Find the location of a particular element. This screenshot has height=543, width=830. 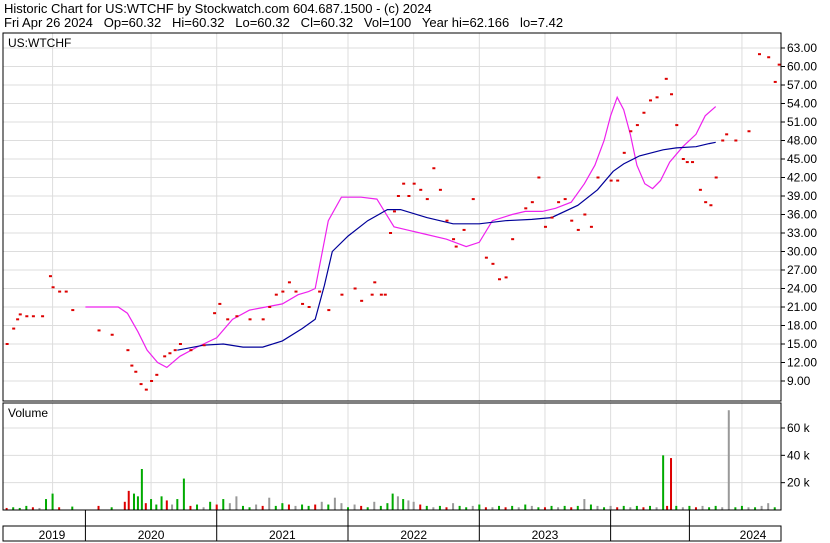

year-label: 2019 is located at coordinates (52, 535).